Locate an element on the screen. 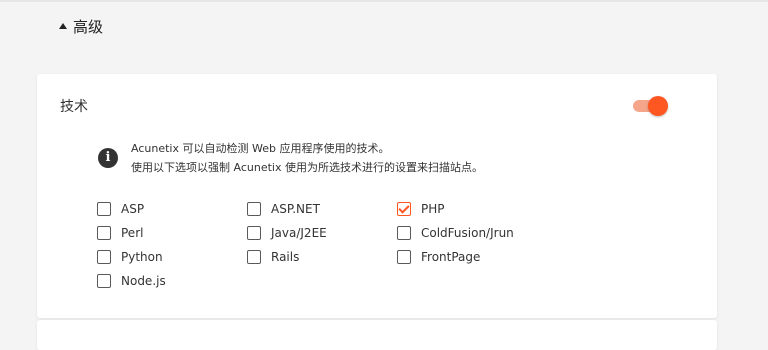  tech-option-perl: Perl is located at coordinates (120, 233).